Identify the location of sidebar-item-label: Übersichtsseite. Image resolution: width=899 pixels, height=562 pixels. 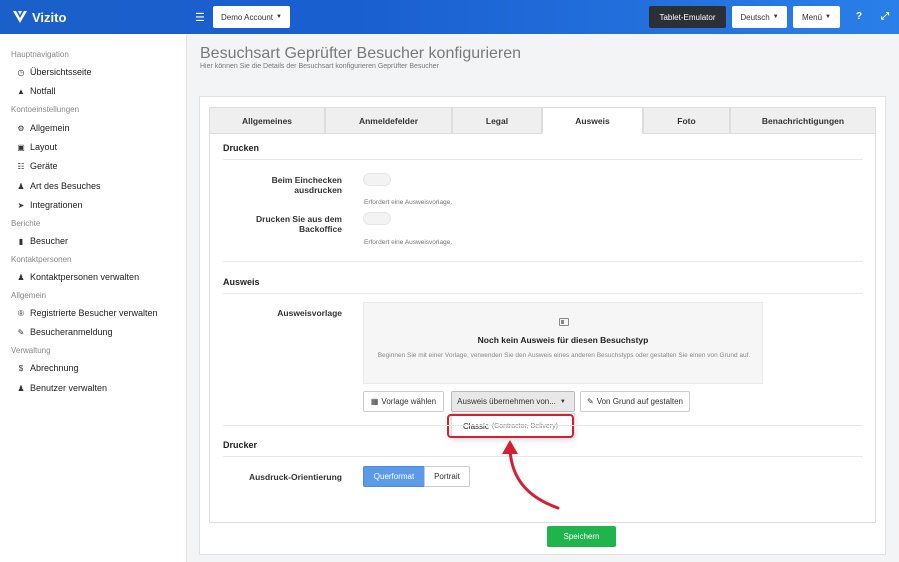
(61, 72).